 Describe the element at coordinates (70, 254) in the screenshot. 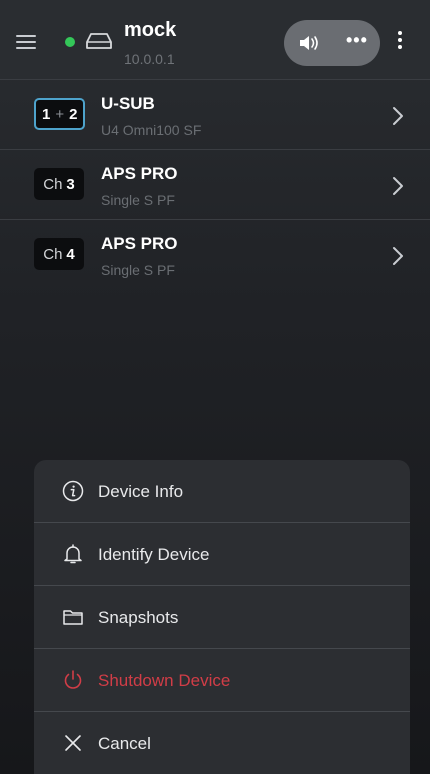

I see `badge-number: 4` at that location.